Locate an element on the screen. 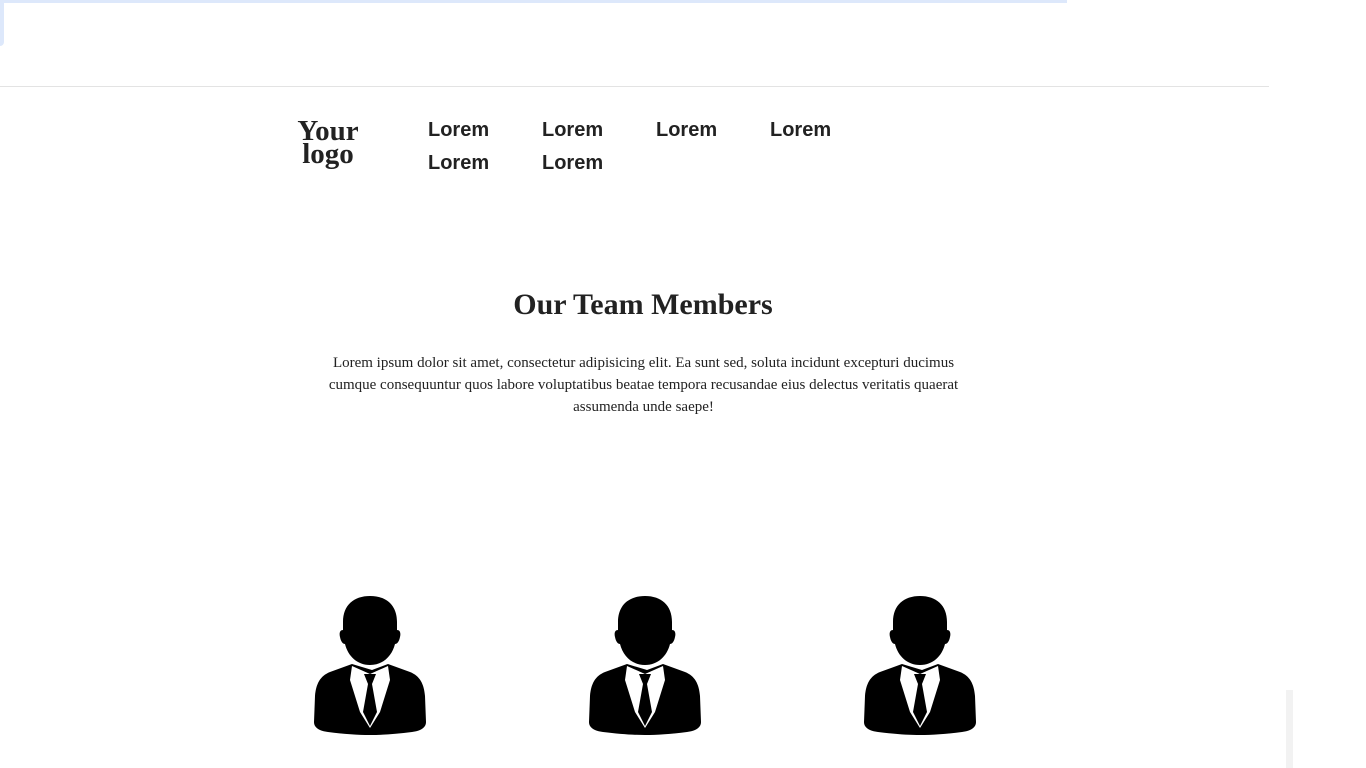 Image resolution: width=1366 pixels, height=768 pixels. browser-top-strip is located at coordinates (533, 1).